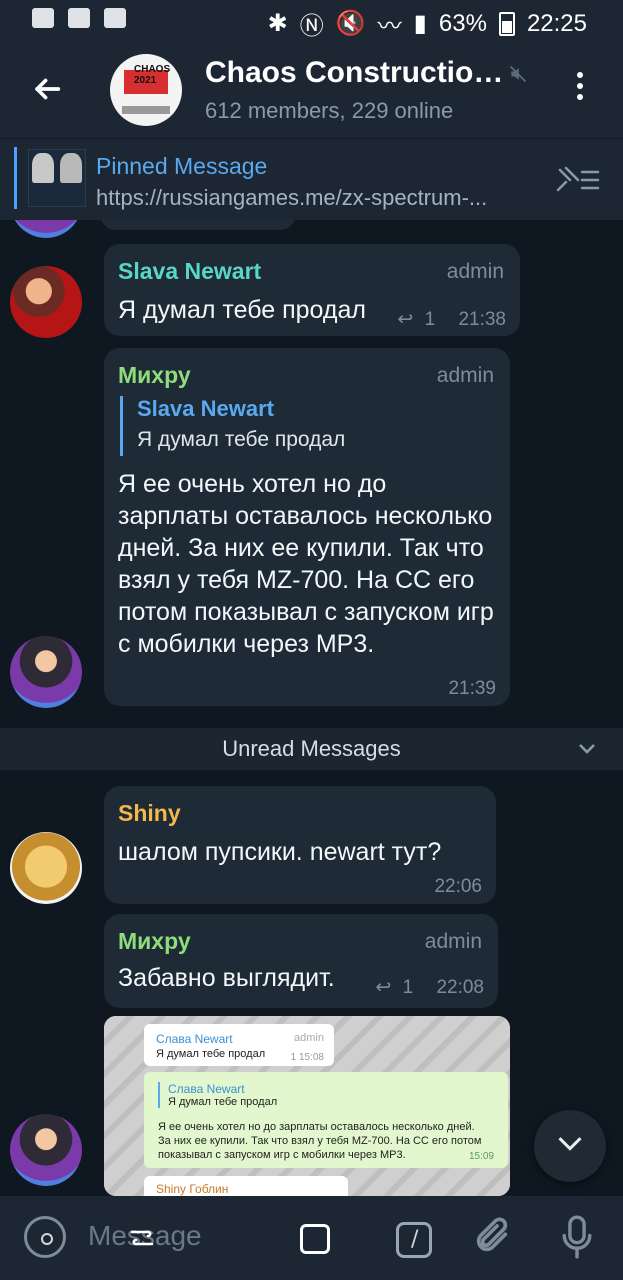 The image size is (623, 1280). What do you see at coordinates (198, 225) in the screenshot?
I see `previous-message-bubble` at bounding box center [198, 225].